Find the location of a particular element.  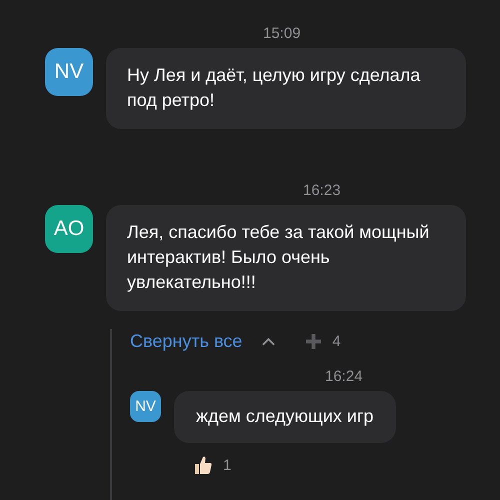

message-bubble: ждем следующих игр is located at coordinates (285, 417).